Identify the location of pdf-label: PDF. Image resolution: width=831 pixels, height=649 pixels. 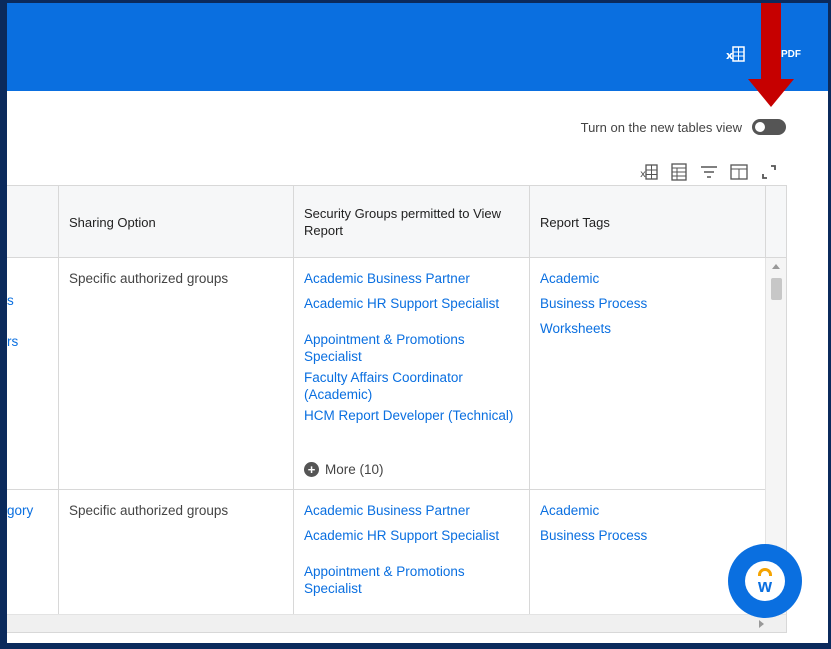
(791, 54).